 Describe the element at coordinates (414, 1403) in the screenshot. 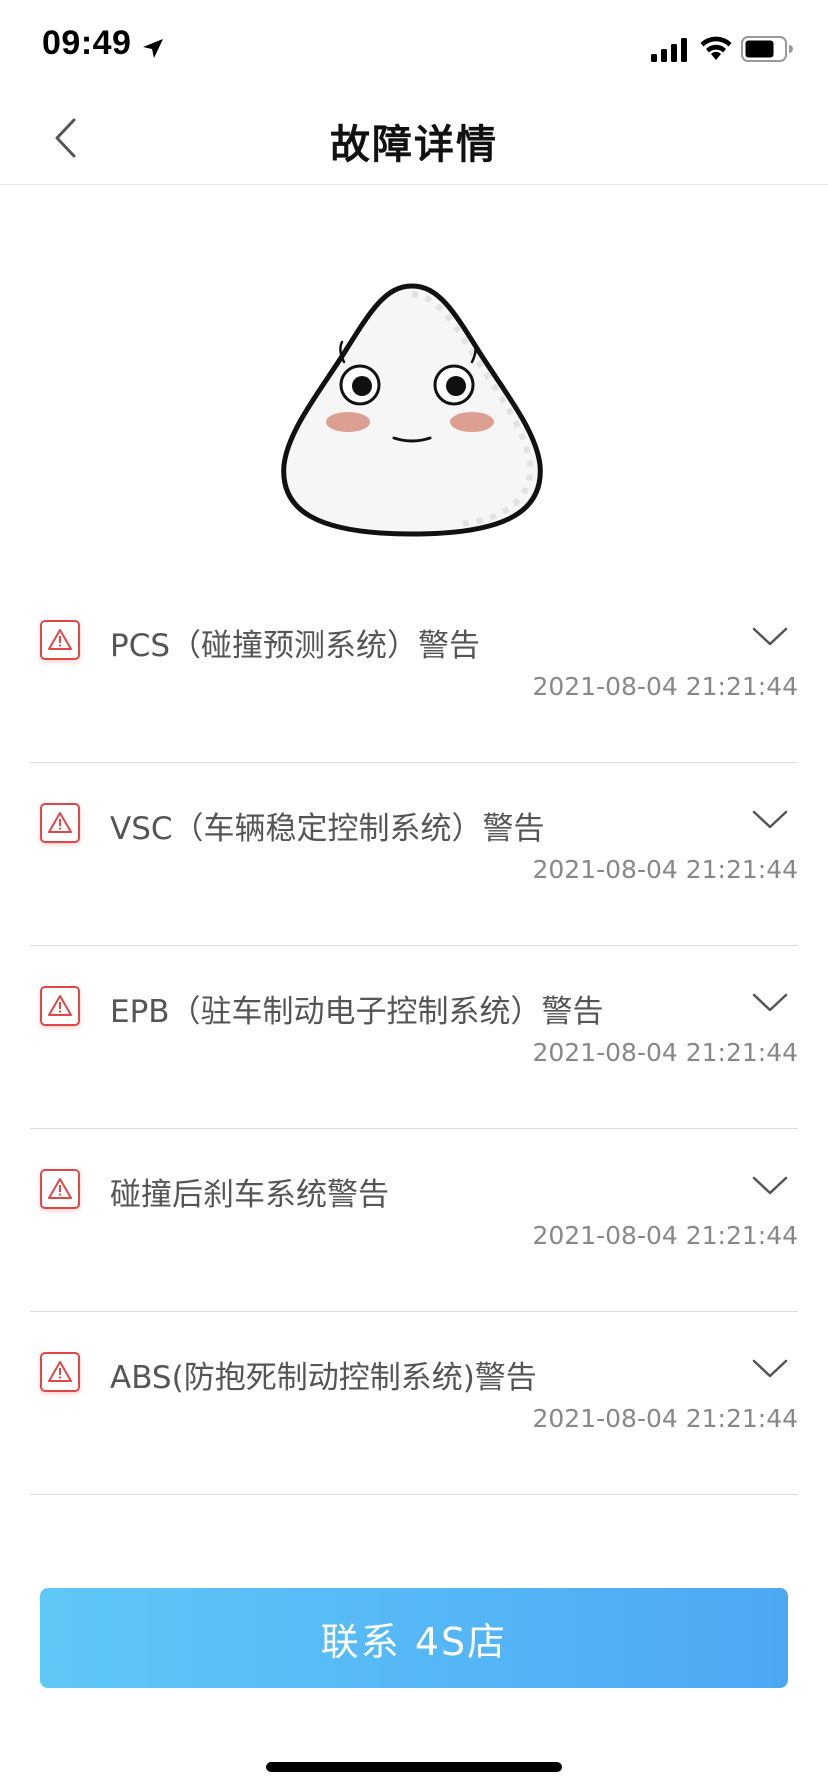

I see `fault-item: ABS(防抱死制动控制系统)警告 2021-08-04 21:21:44` at that location.